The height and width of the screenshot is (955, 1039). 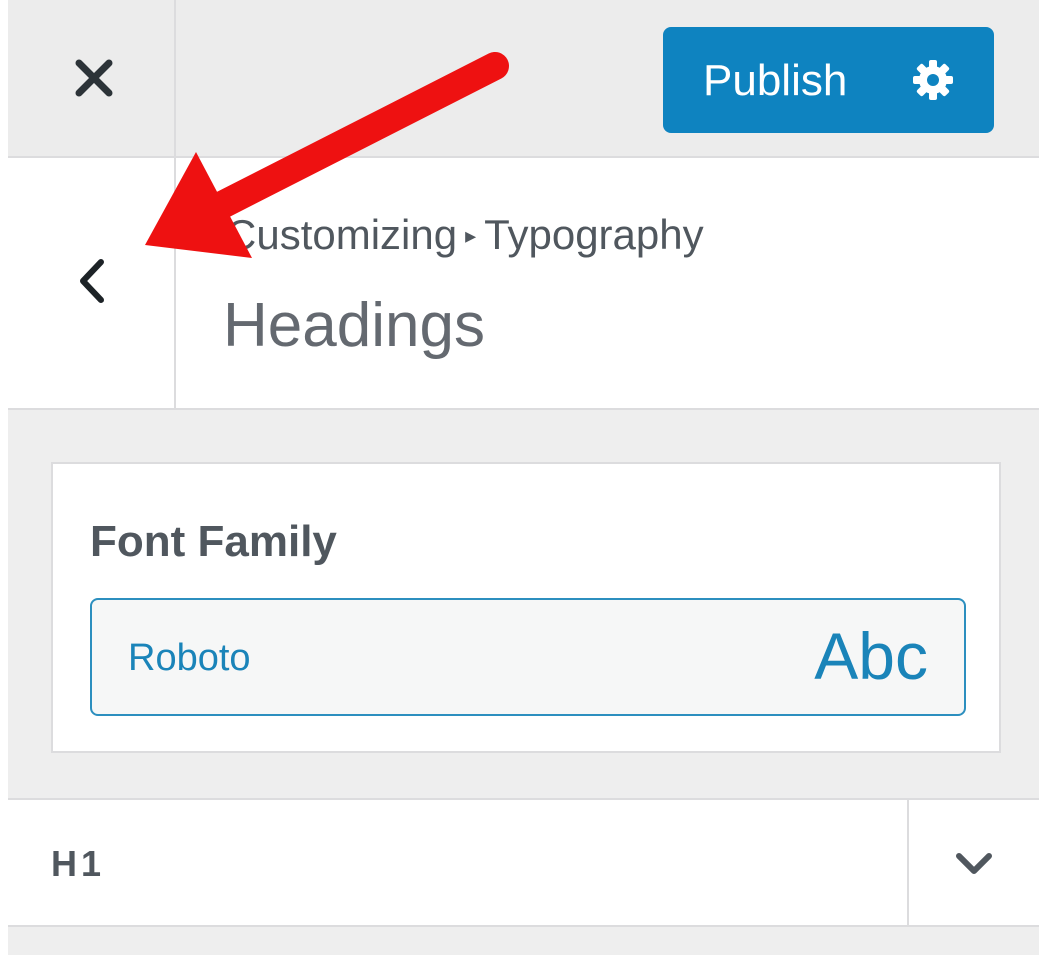 I want to click on accordion-h1: H1, so click(x=523, y=862).